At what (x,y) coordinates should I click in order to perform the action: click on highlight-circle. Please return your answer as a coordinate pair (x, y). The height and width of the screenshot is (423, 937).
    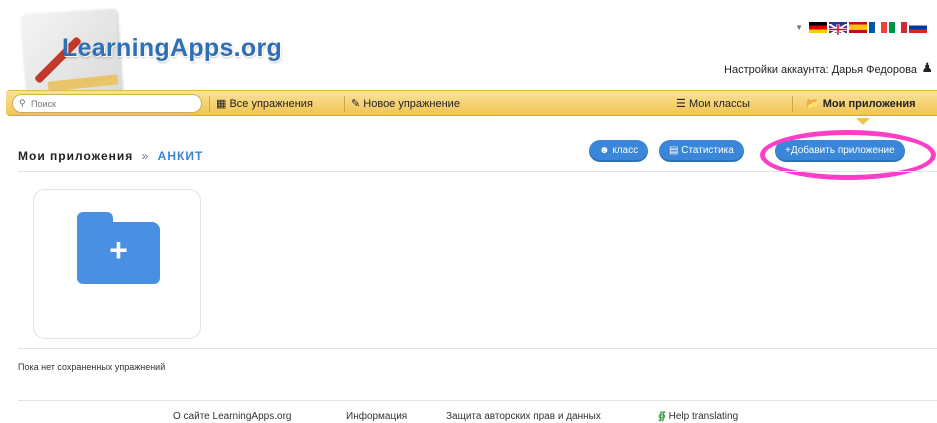
    Looking at the image, I should click on (848, 155).